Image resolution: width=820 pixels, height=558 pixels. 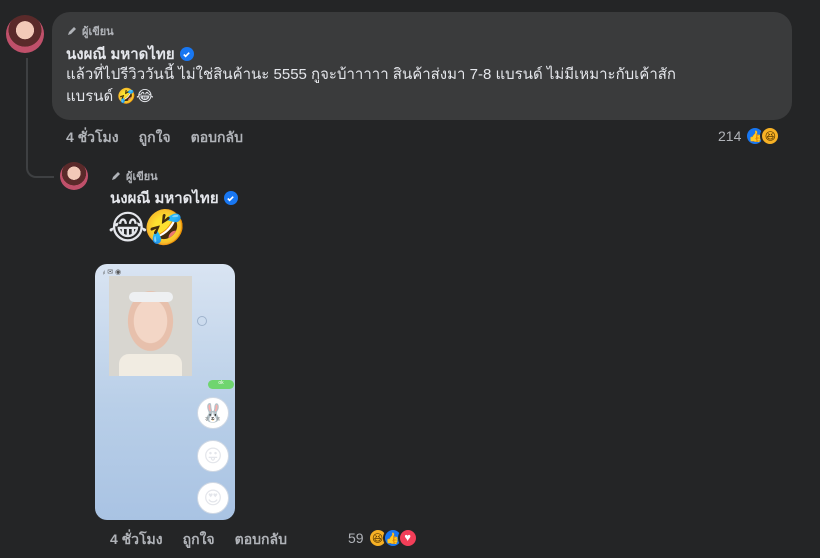 I want to click on comment-time: 4 ชั่วโมง, so click(x=92, y=138).